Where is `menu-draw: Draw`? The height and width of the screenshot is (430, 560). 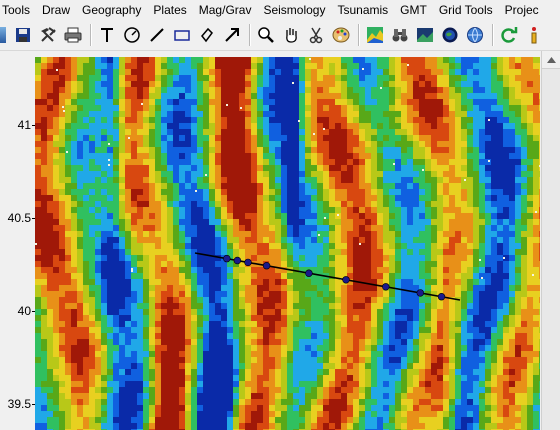
menu-draw: Draw is located at coordinates (56, 10).